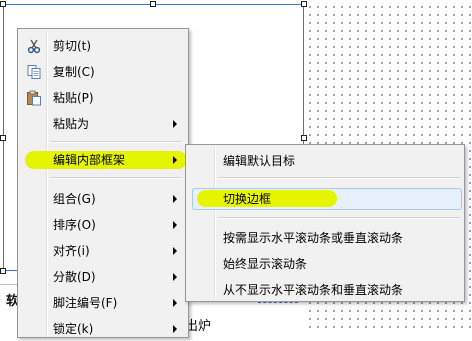  What do you see at coordinates (325, 264) in the screenshot?
I see `submenu-item-always-show-scrollbars: 始终显示滚动条` at bounding box center [325, 264].